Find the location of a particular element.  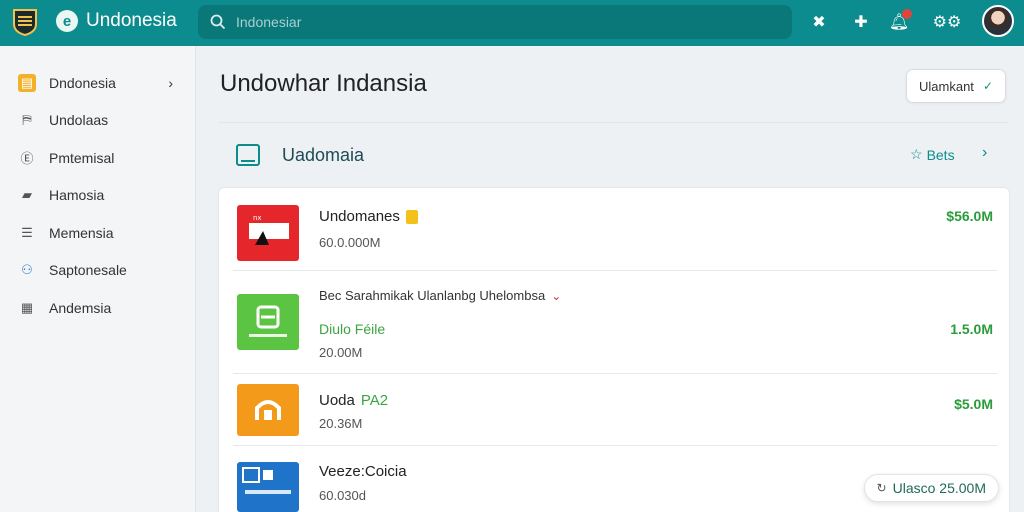

sidebar-item-saptonesale: ⚇ Saptonesale is located at coordinates (97, 271).